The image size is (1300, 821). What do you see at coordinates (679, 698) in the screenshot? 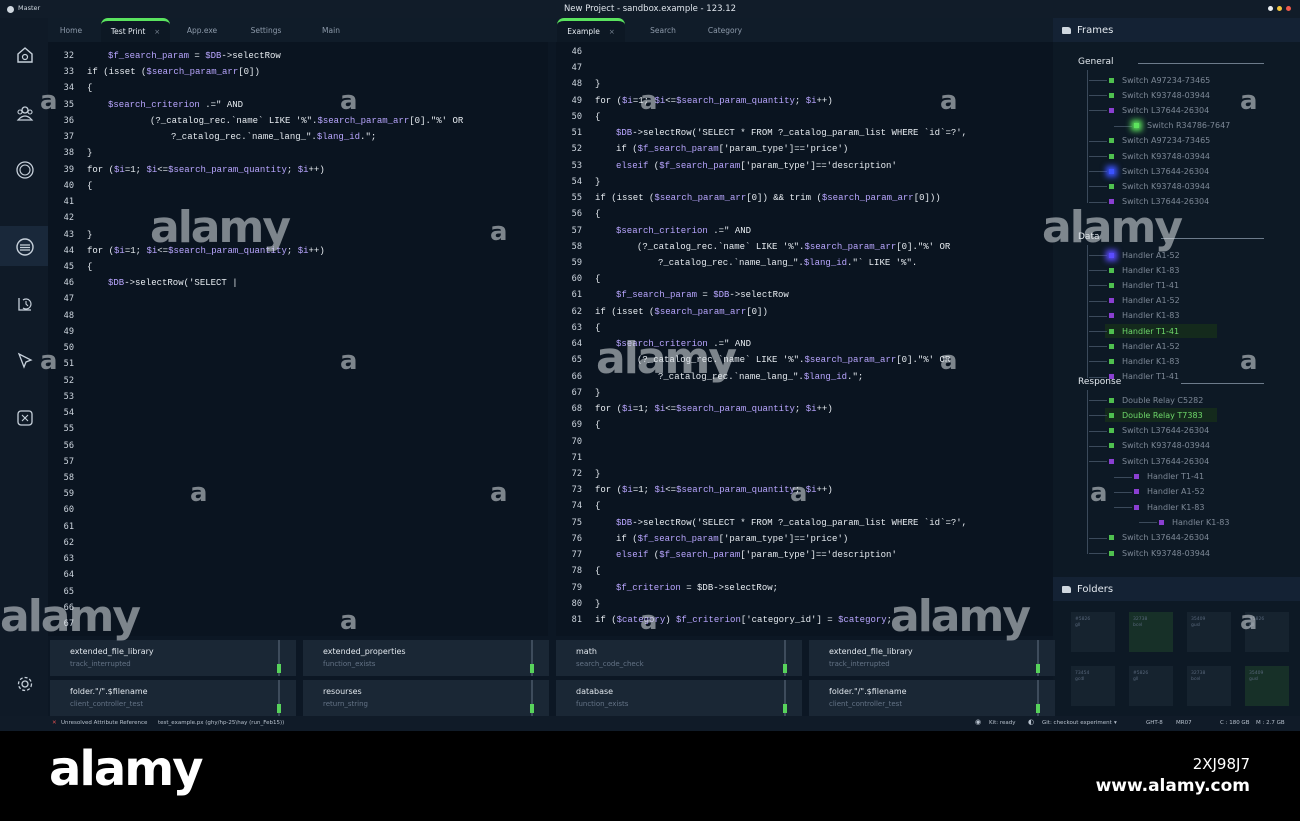
I see `task-card: database function_exists` at bounding box center [679, 698].